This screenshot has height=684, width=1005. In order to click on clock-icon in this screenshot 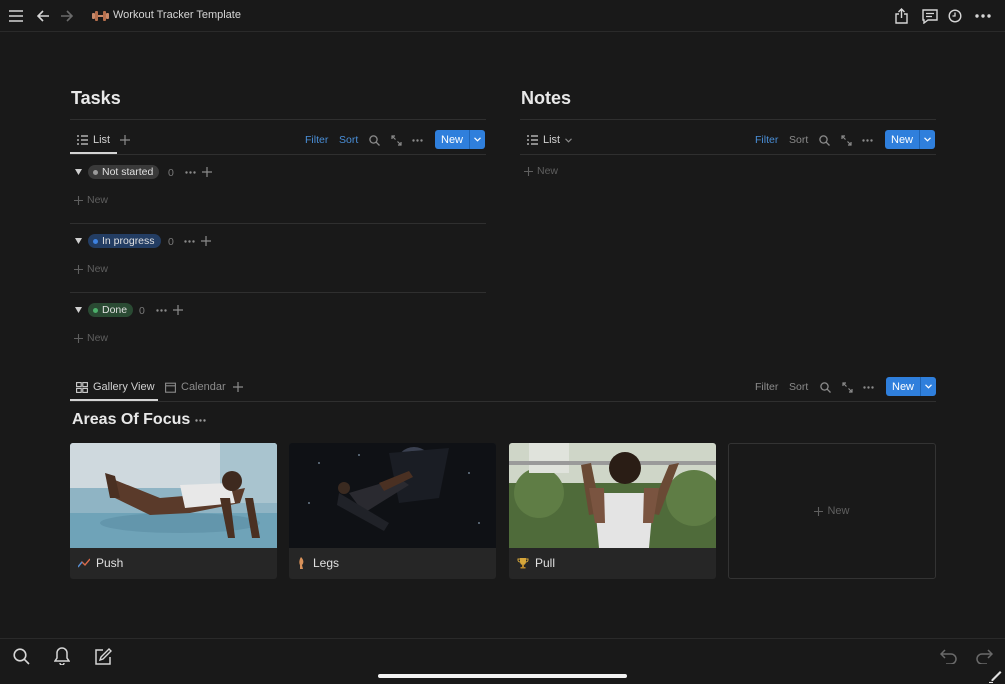, I will do `click(955, 16)`.